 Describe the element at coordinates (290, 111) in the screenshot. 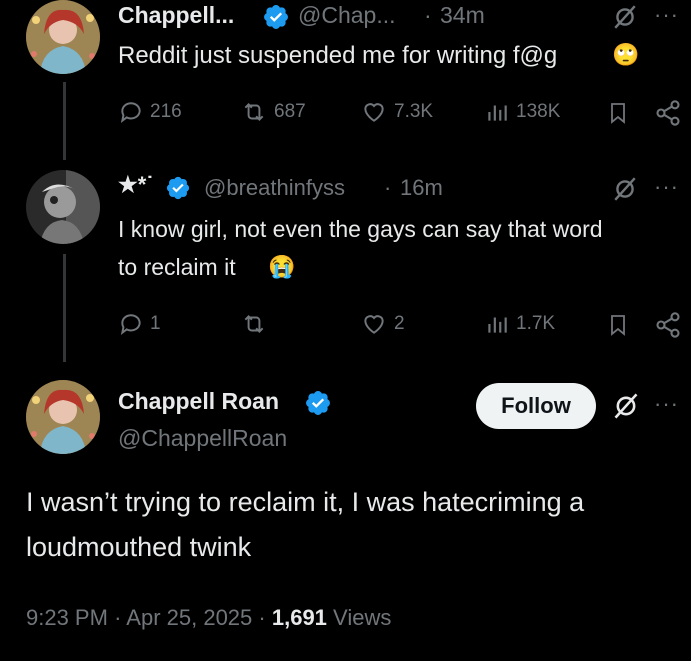

I see `retweet-count: 687` at that location.